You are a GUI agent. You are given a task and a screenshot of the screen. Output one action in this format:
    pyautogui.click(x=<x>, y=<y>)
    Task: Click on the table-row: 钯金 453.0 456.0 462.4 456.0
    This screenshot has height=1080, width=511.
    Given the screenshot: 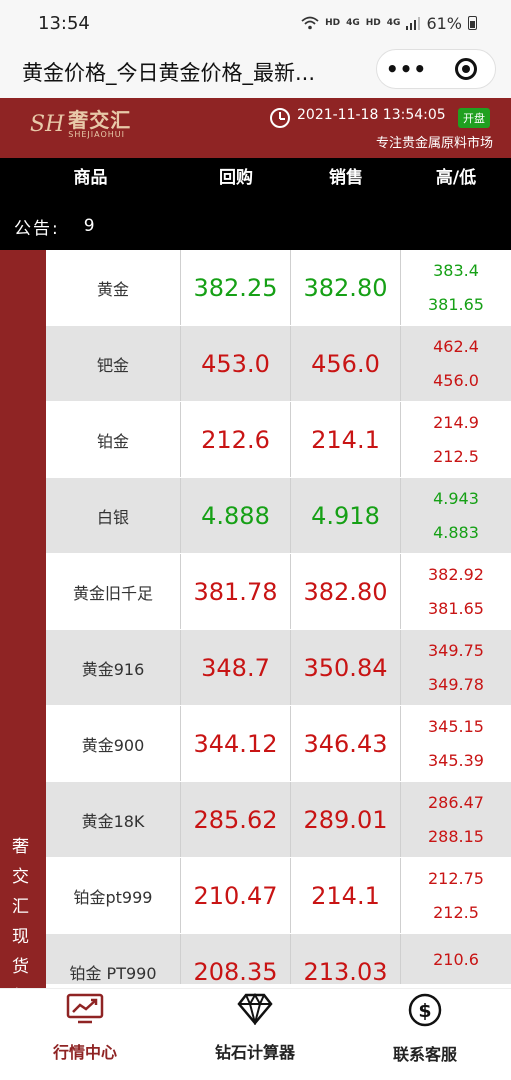 What is the action you would take?
    pyautogui.click(x=278, y=364)
    